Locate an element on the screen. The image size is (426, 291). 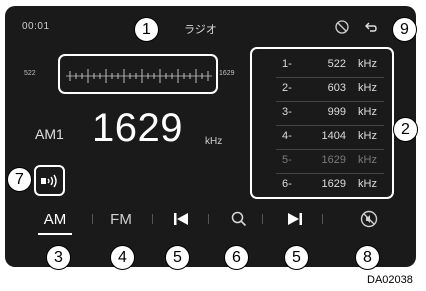
preset-frequency: 1404 is located at coordinates (333, 136).